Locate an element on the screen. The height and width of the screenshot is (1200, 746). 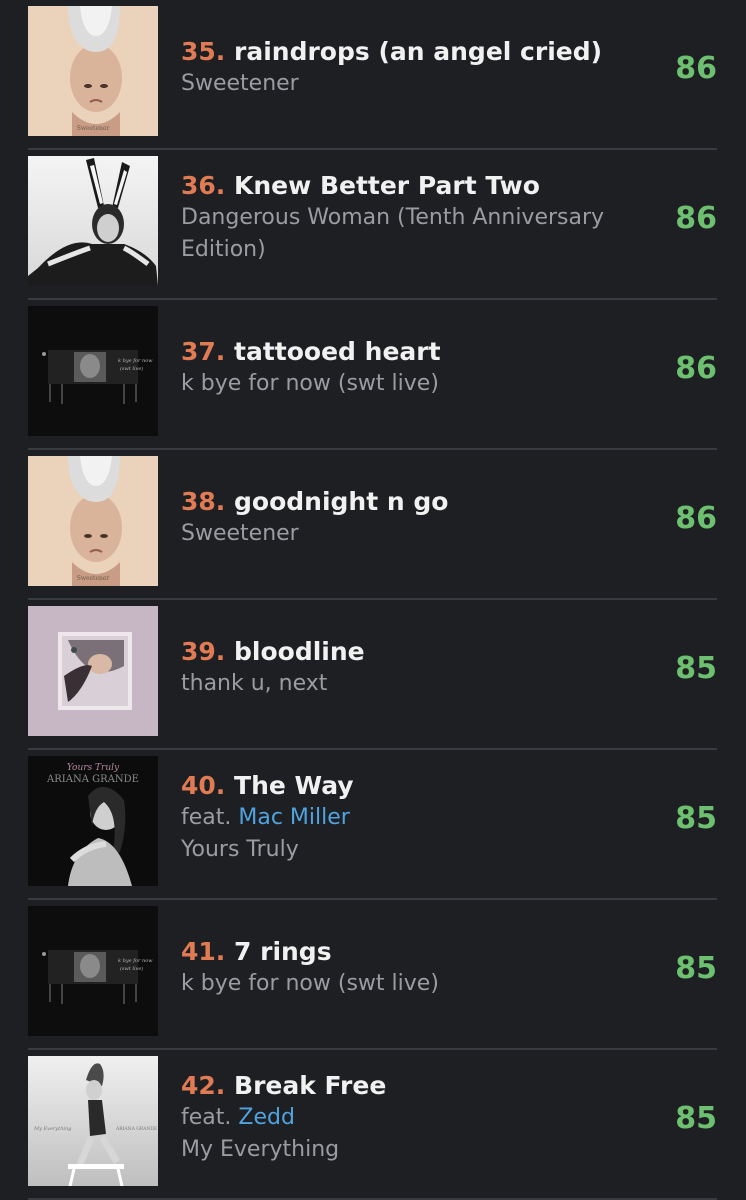
track-rank: 36. is located at coordinates (203, 185).